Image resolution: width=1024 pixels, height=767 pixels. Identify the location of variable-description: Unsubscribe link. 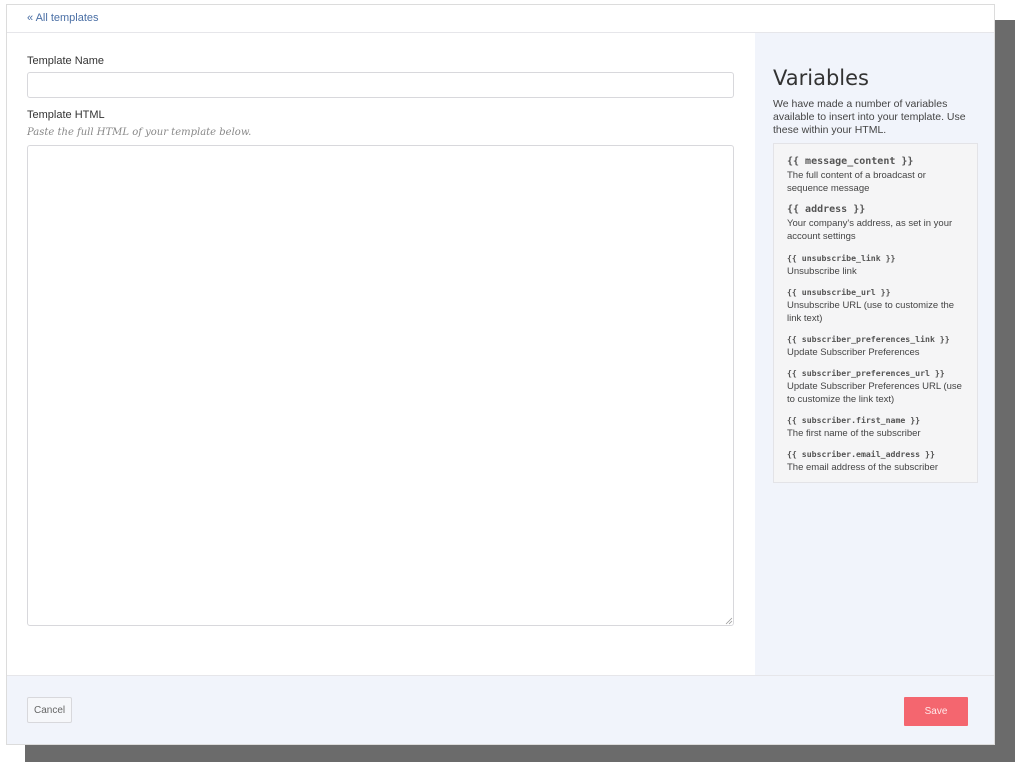
(822, 271).